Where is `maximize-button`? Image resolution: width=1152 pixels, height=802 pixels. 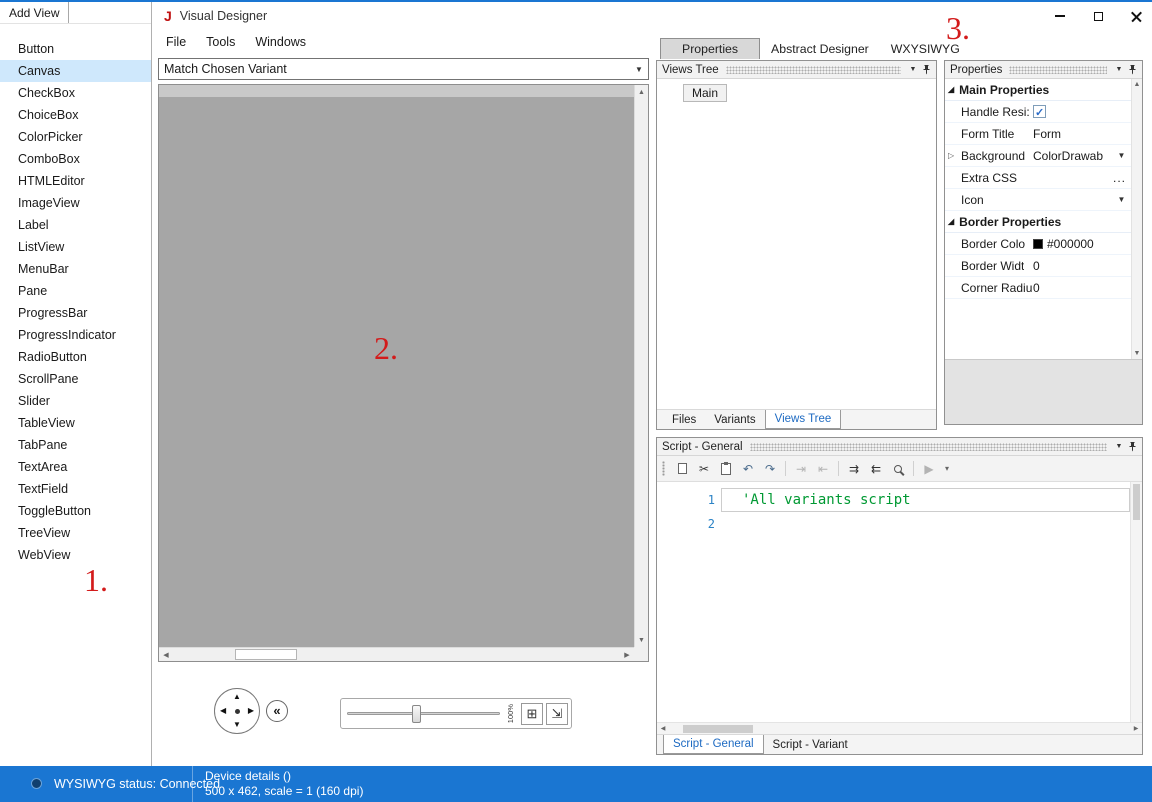
maximize-button is located at coordinates (1098, 16).